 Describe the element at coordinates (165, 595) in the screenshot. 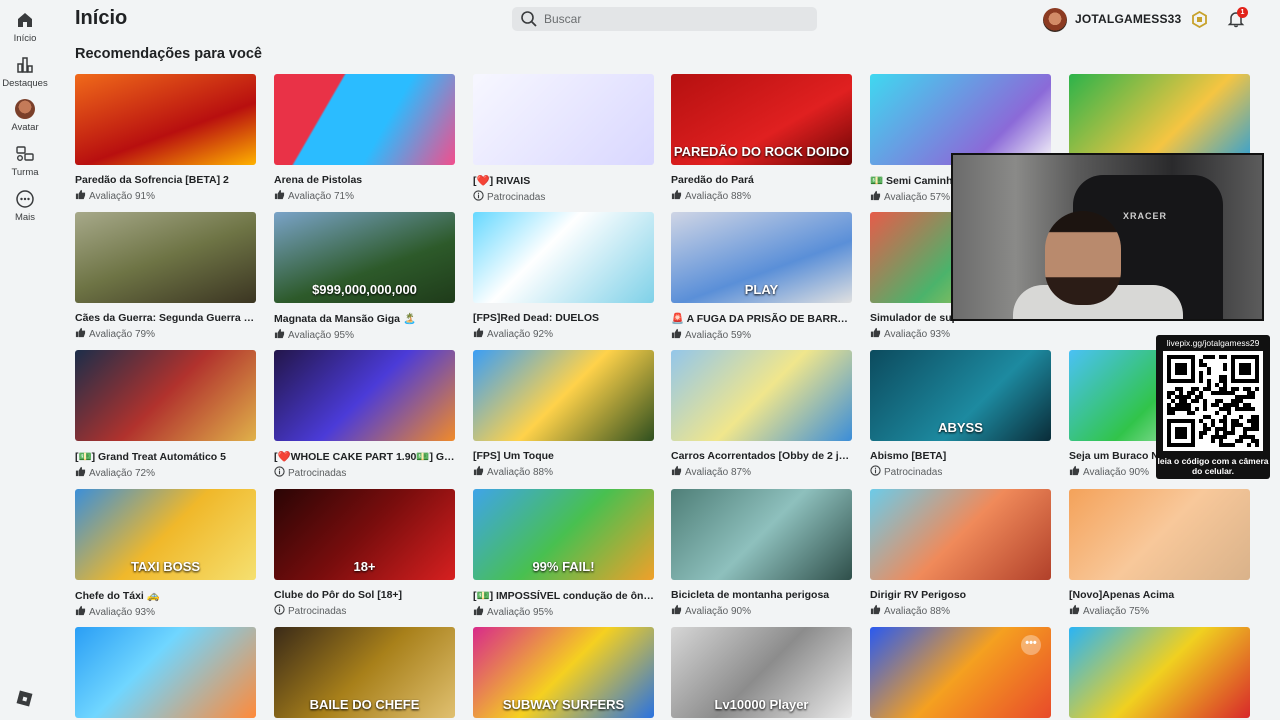

I see `game-title: Chefe do Táxi 🚕` at that location.